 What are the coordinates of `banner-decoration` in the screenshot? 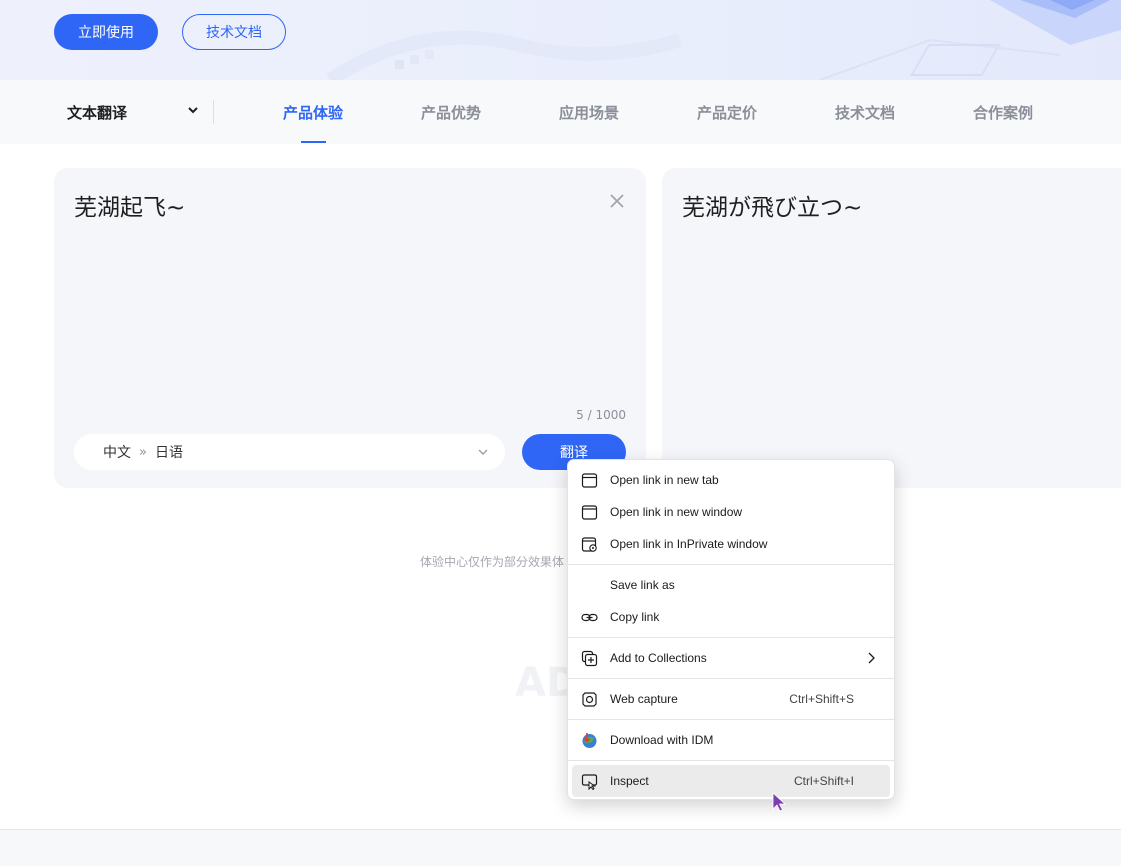 It's located at (723, 40).